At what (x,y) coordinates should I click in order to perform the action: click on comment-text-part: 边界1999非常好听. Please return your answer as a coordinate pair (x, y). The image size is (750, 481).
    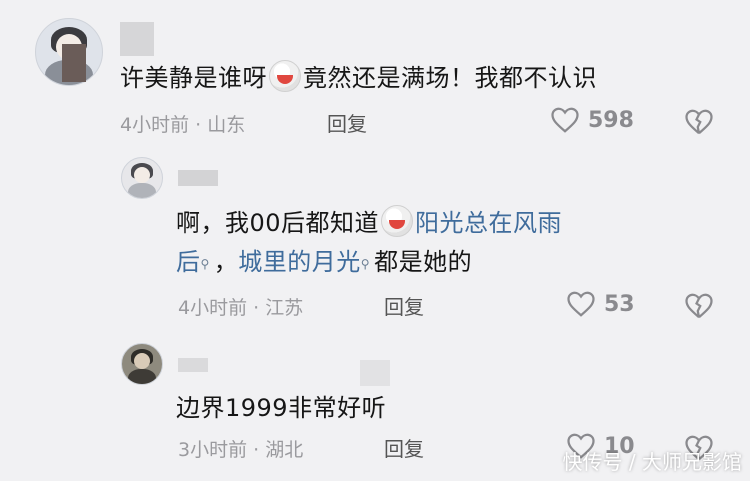
    Looking at the image, I should click on (281, 408).